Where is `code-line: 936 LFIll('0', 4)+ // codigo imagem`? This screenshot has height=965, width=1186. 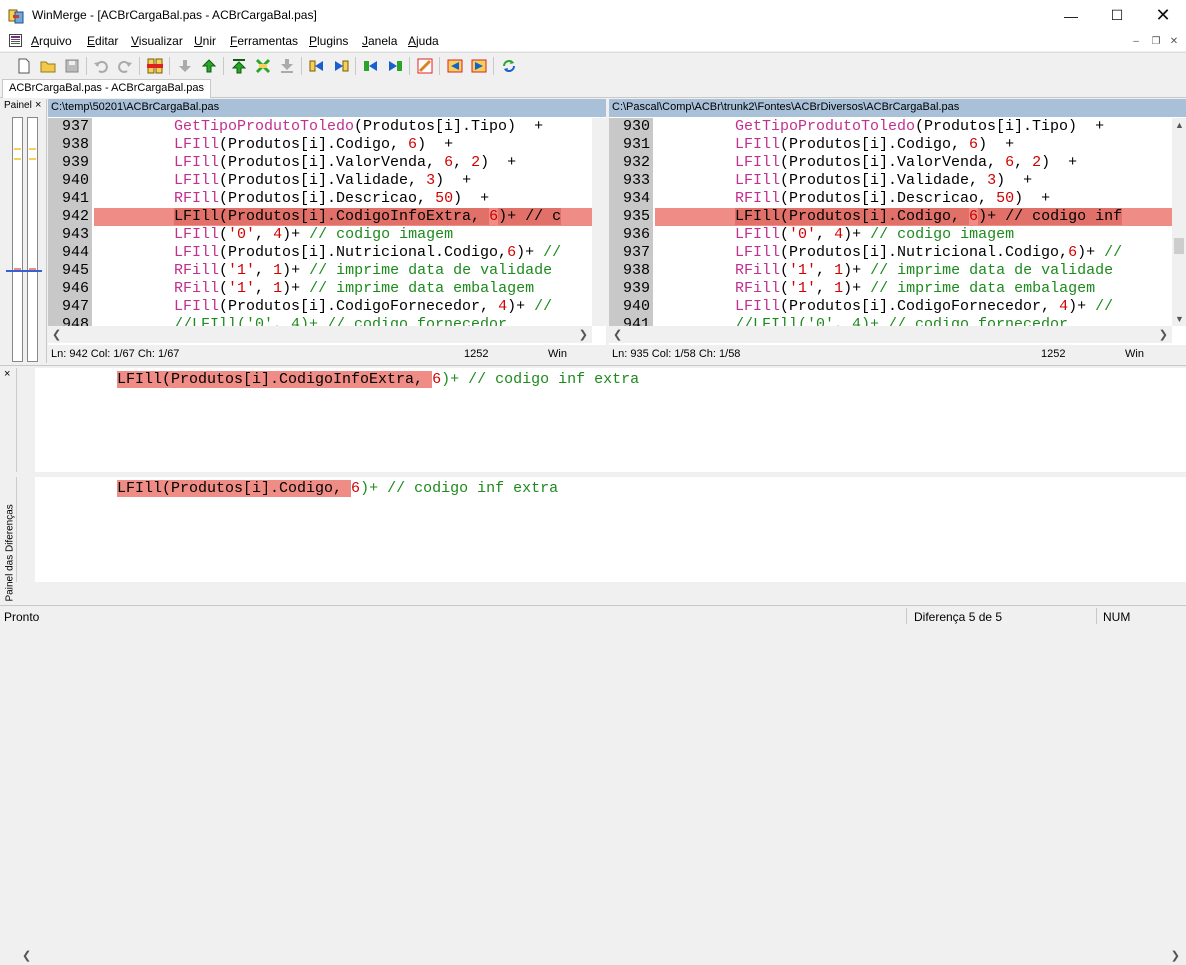
code-line: 936 LFIll('0', 4)+ // codigo imagem is located at coordinates (890, 235).